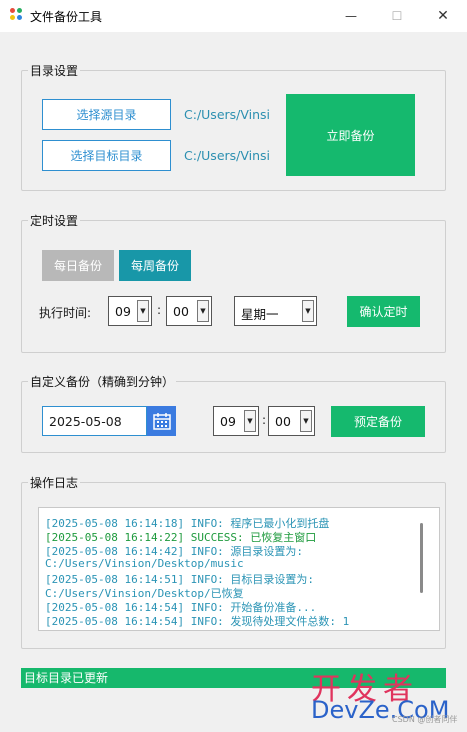 This screenshot has width=467, height=732. I want to click on weekday-value: 星期一, so click(260, 314).